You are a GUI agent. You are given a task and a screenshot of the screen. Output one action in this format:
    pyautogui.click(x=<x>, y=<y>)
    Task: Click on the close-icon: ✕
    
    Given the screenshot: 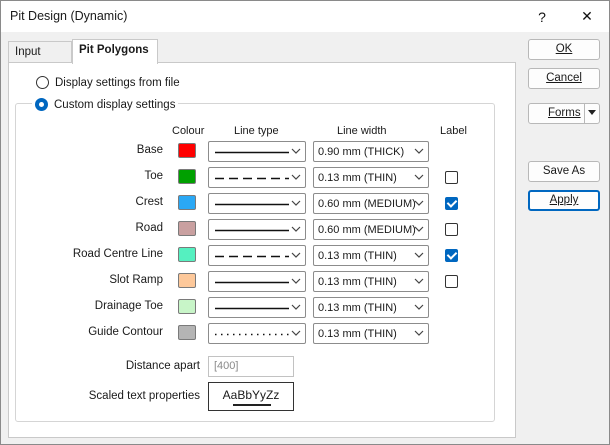 What is the action you would take?
    pyautogui.click(x=587, y=16)
    